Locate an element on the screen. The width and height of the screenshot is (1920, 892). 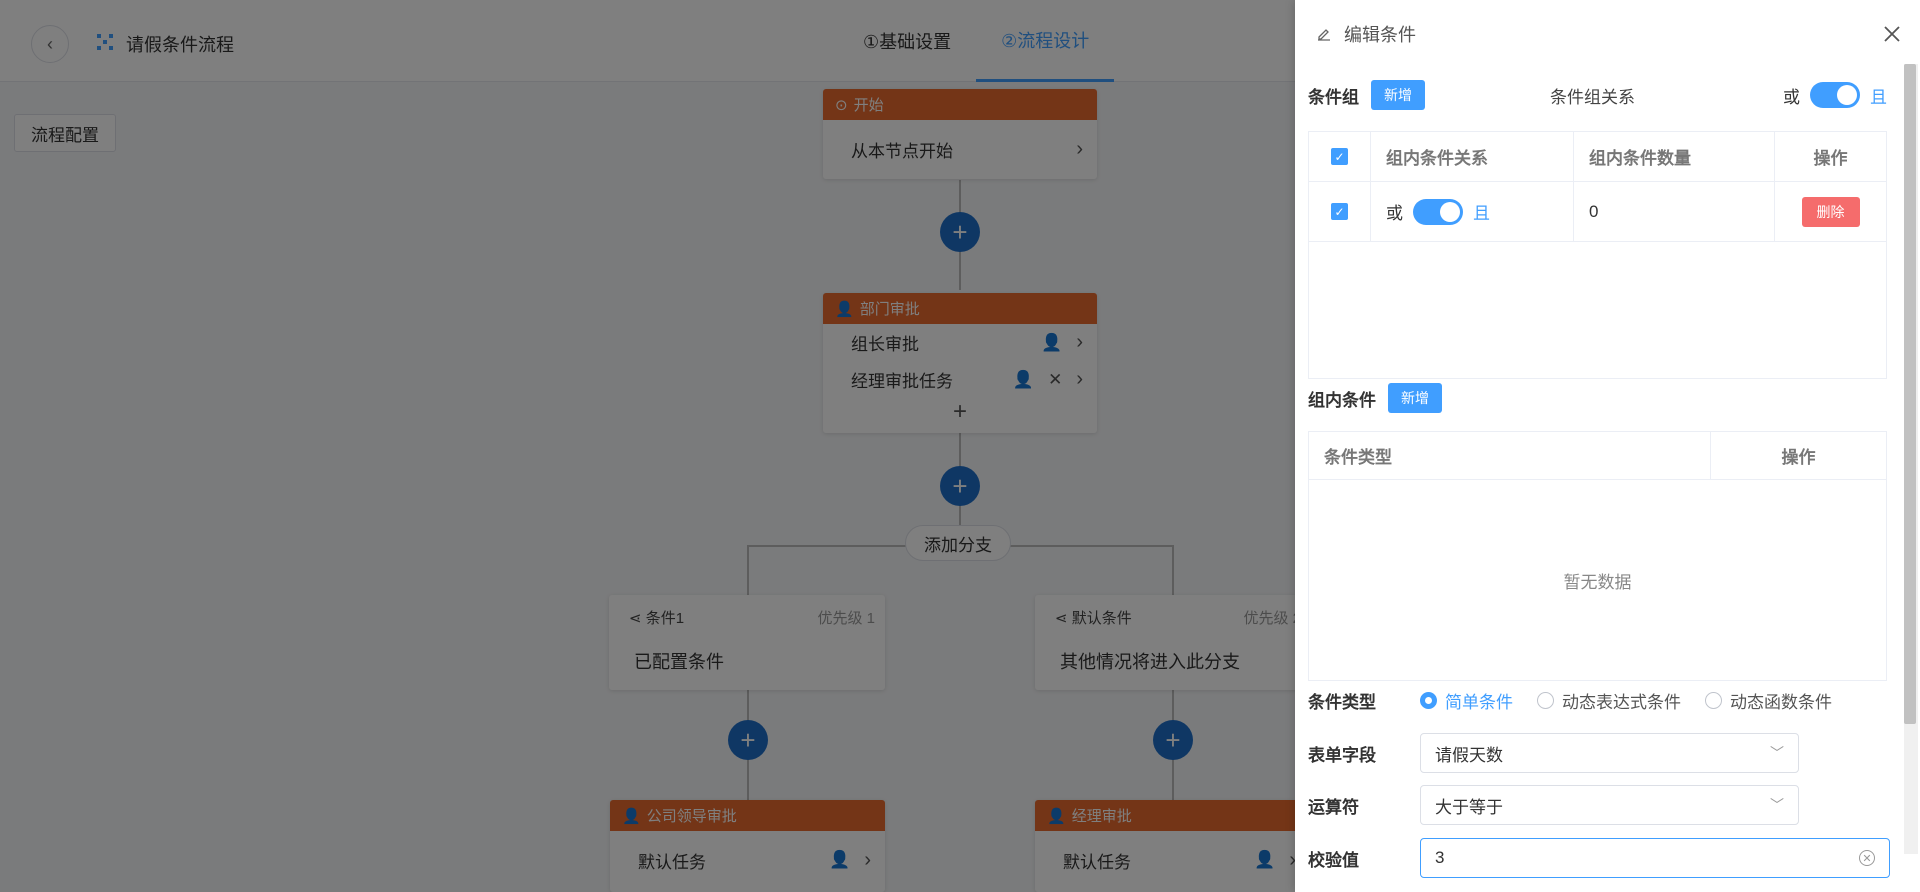
add-inner-condition-button: 新增 is located at coordinates (1415, 398).